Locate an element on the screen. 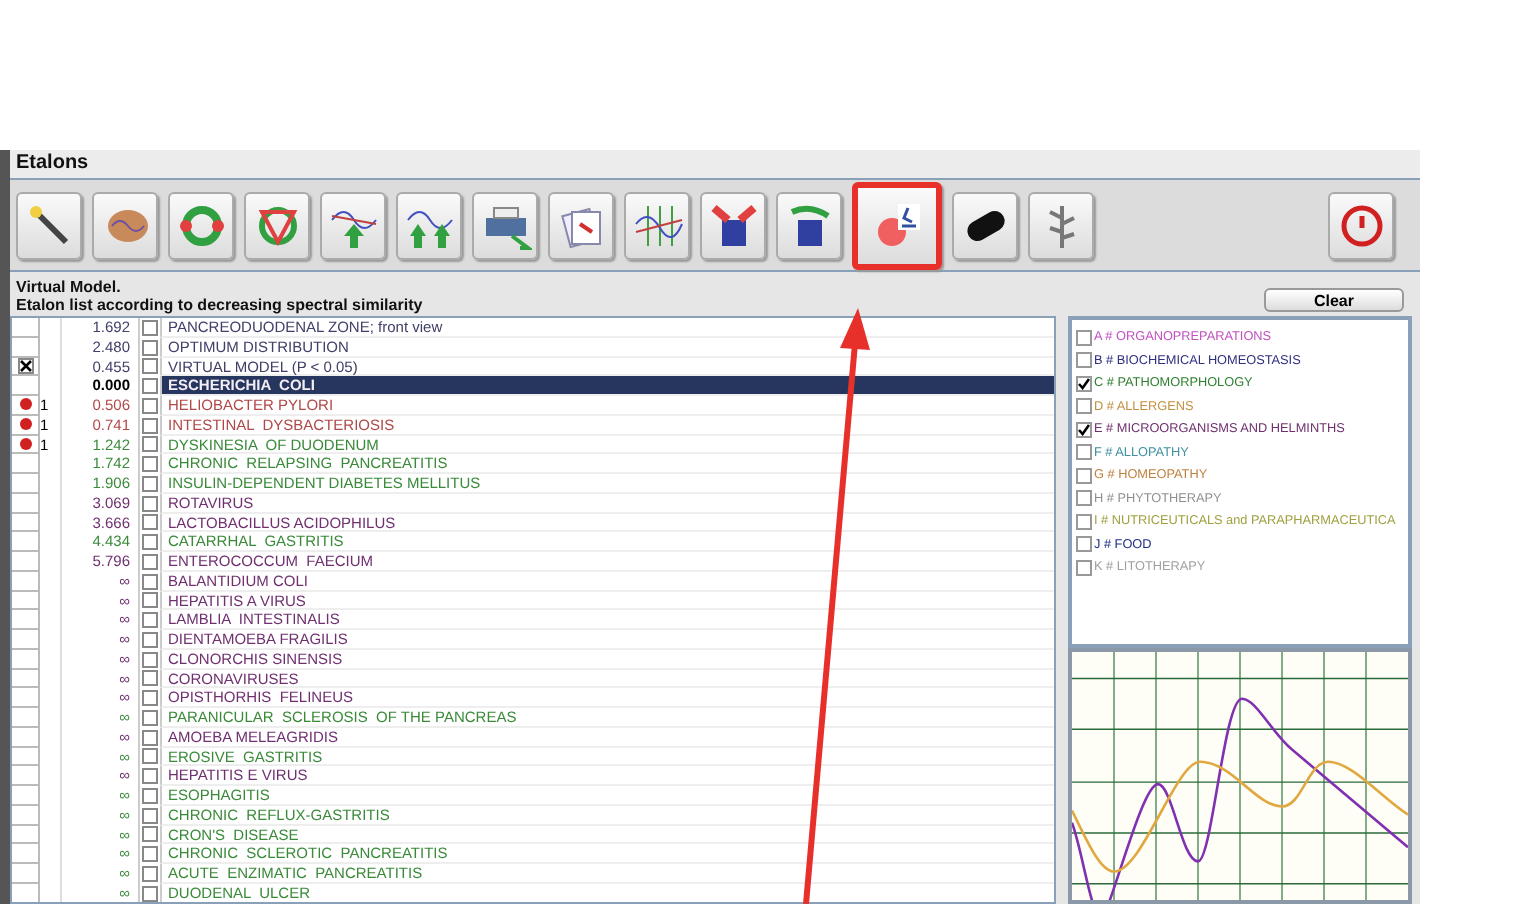 The width and height of the screenshot is (1536, 904). model-title: Virtual Model. is located at coordinates (69, 287).